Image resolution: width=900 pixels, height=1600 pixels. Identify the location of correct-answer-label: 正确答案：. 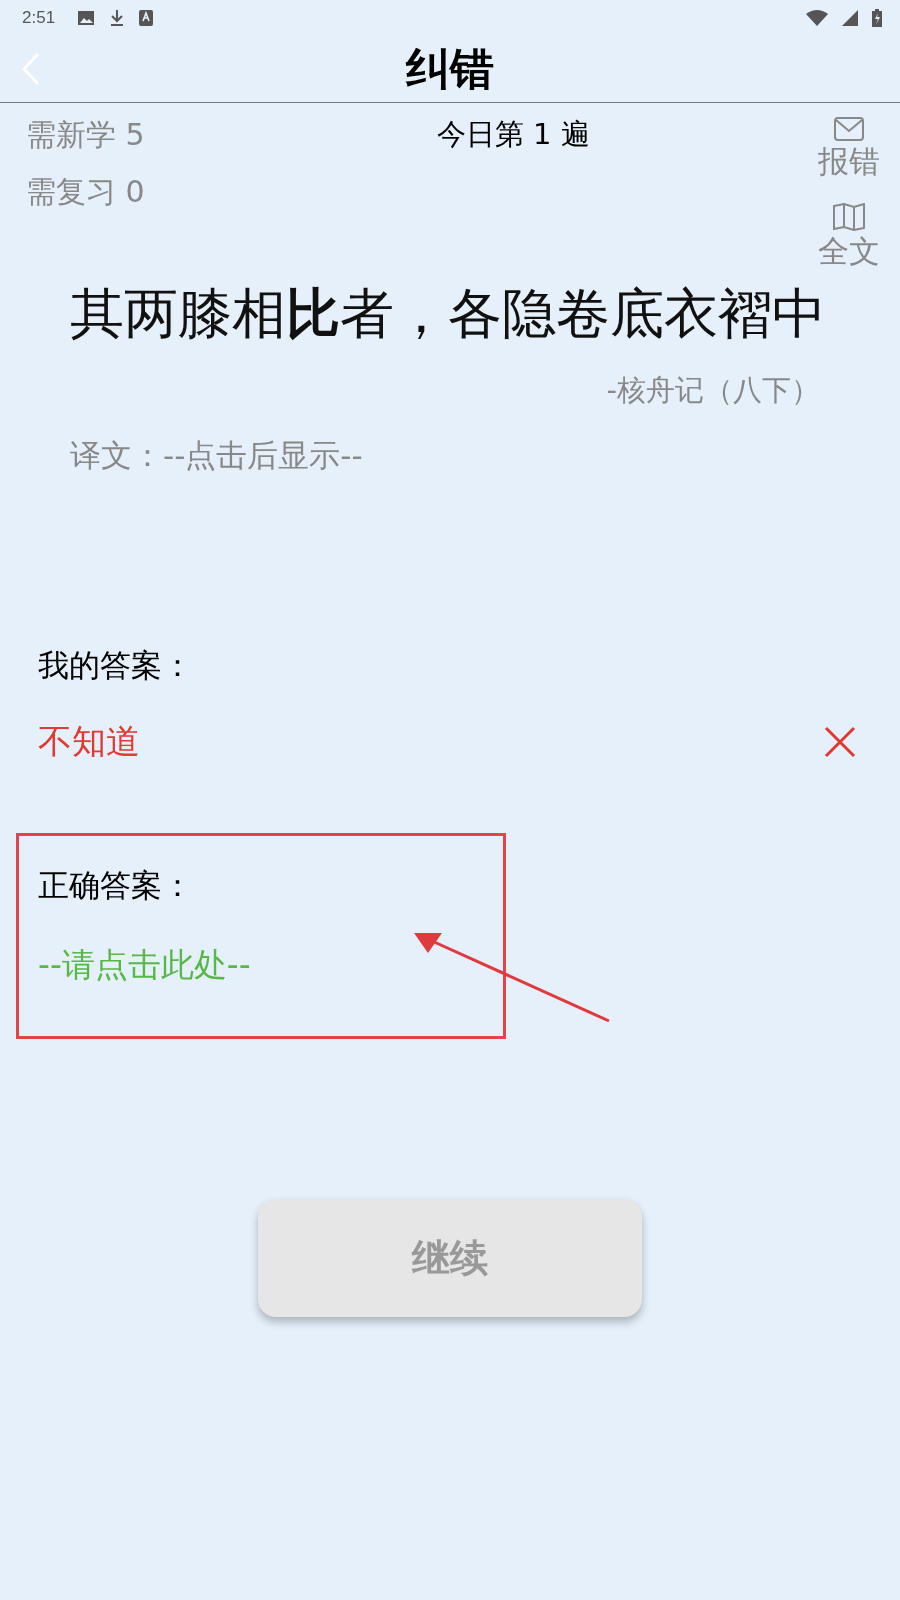
(116, 885).